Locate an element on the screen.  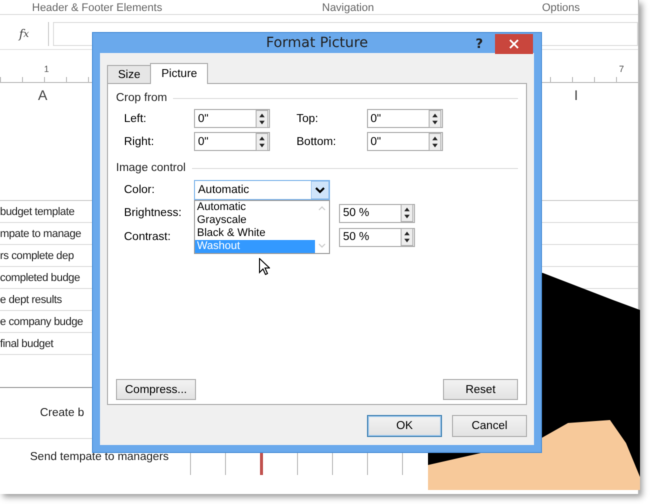
task-cell: mpate to manage is located at coordinates (41, 234).